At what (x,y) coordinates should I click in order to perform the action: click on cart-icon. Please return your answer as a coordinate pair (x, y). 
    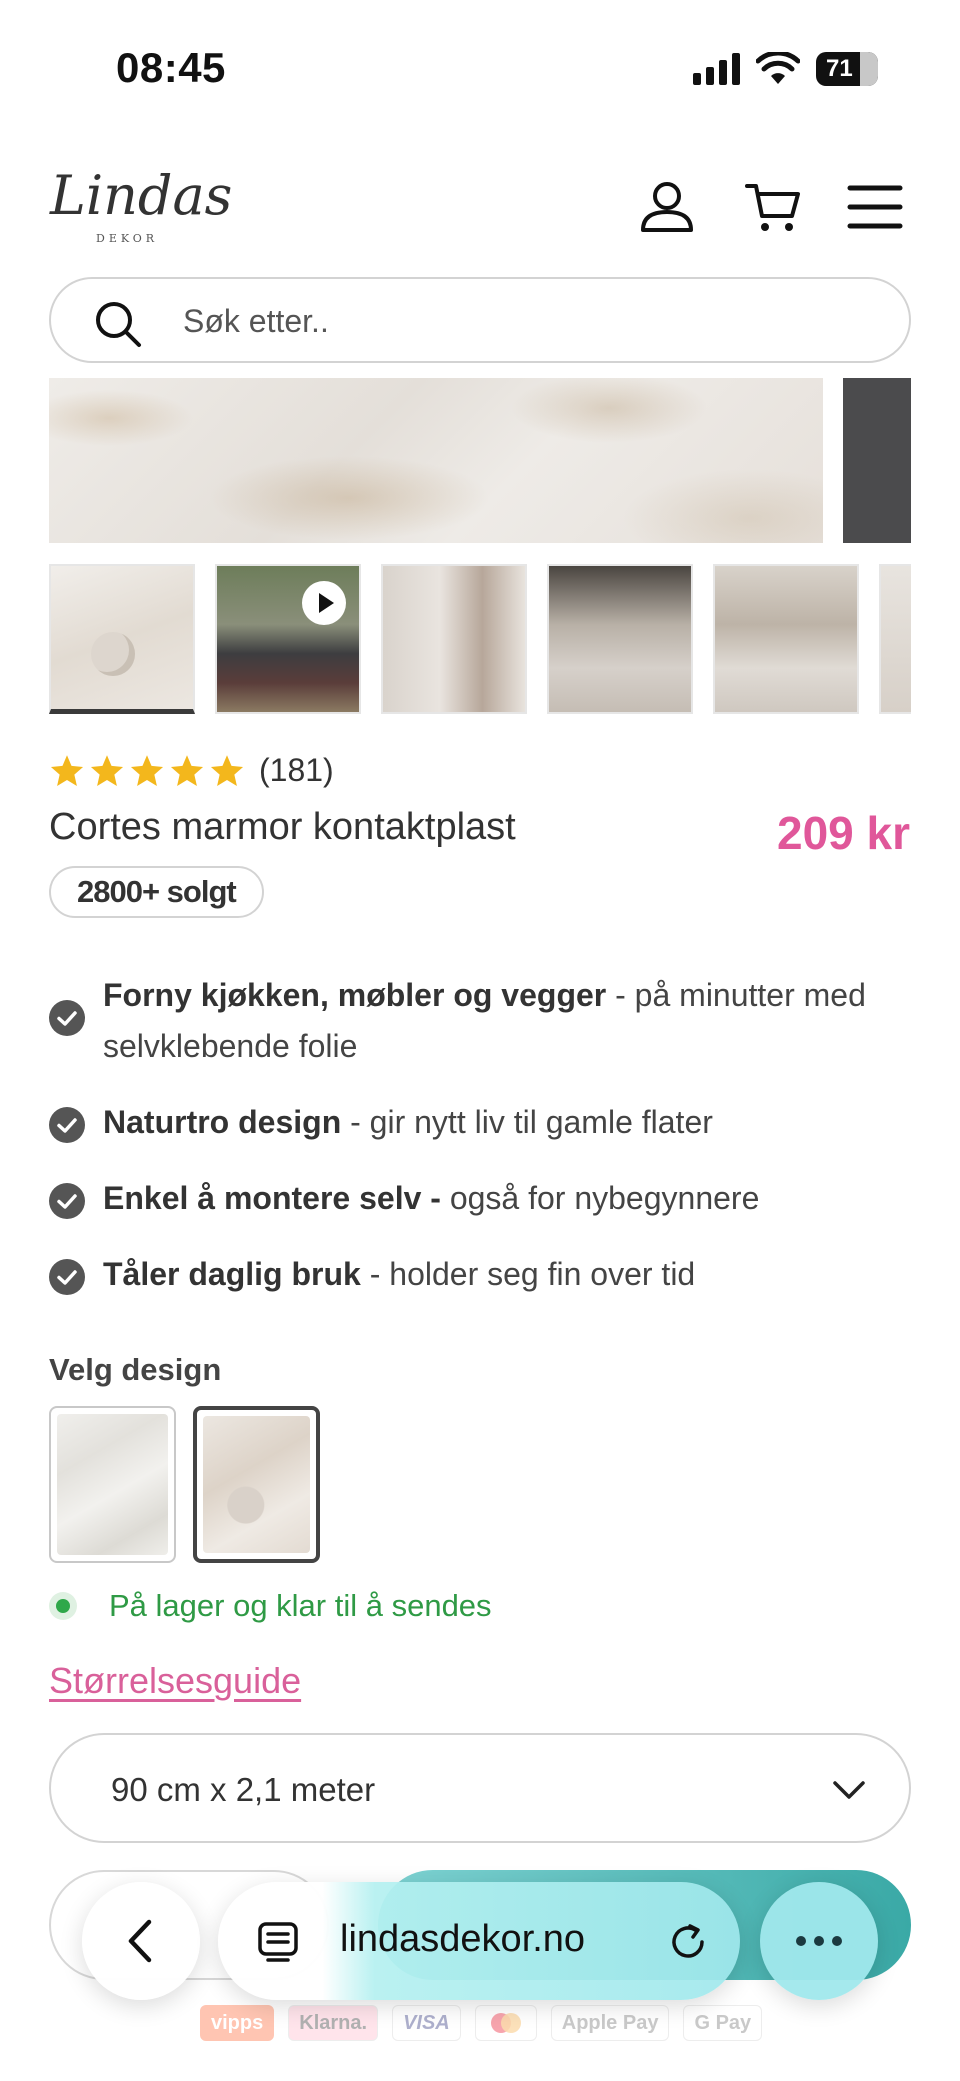
    Looking at the image, I should click on (773, 207).